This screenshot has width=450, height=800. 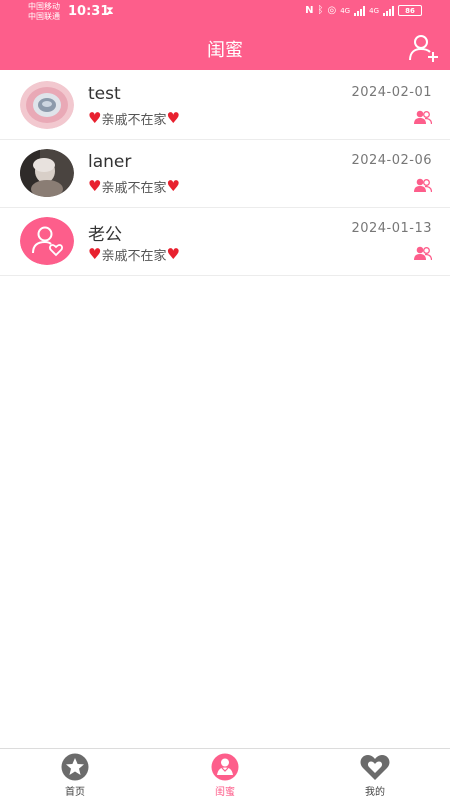 What do you see at coordinates (110, 10) in the screenshot?
I see `hourglass-icon: ⧗` at bounding box center [110, 10].